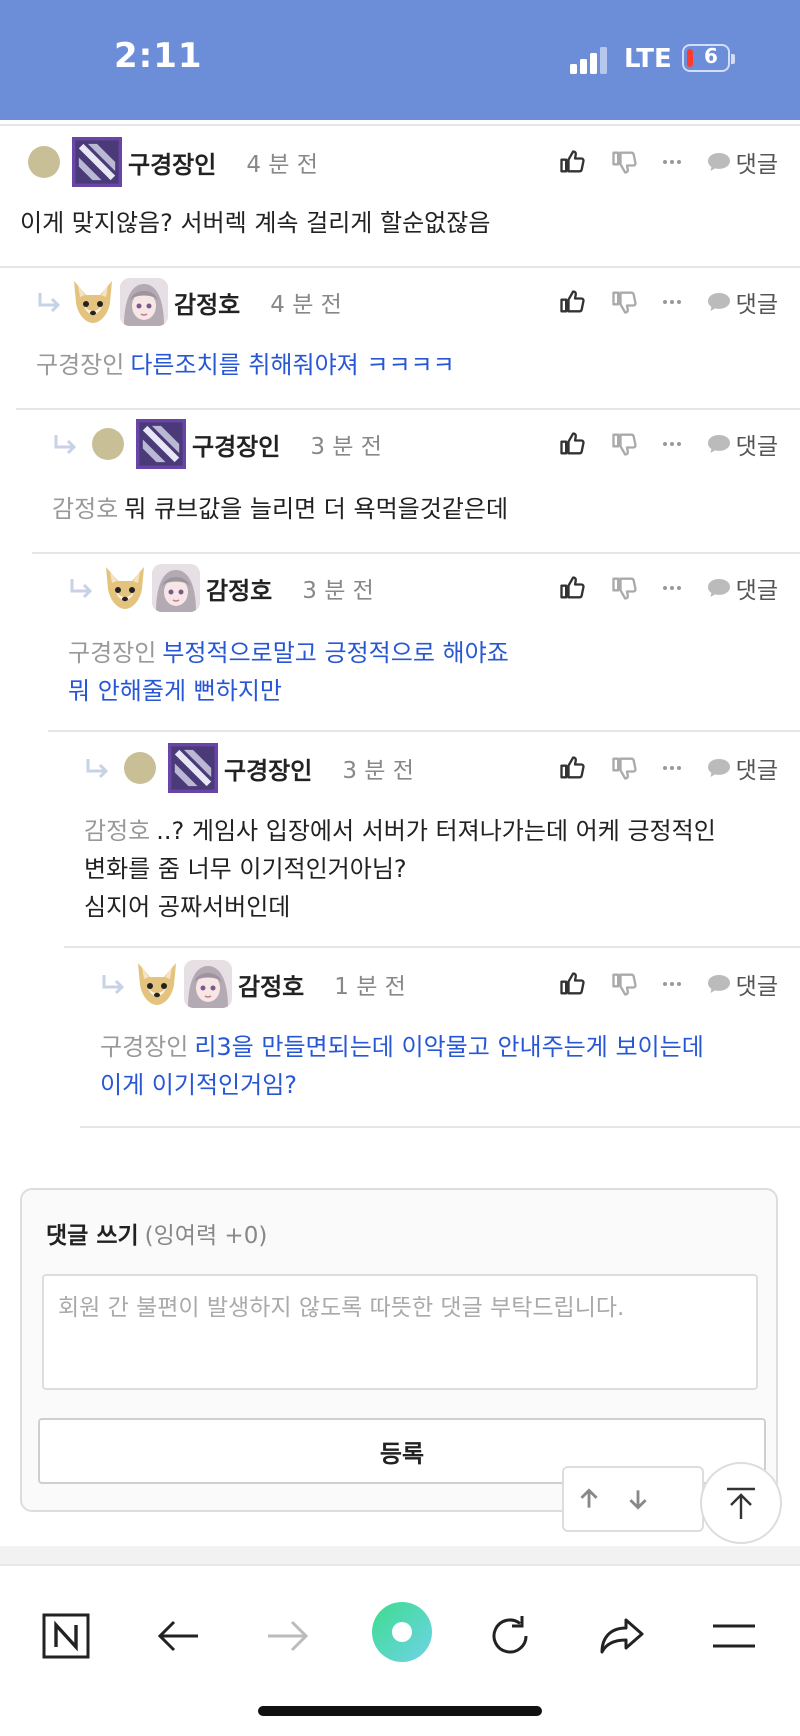  I want to click on comment-text: 구경장인 다른조치를 취해줘야져 ㅋㅋㅋㅋ, so click(245, 365).